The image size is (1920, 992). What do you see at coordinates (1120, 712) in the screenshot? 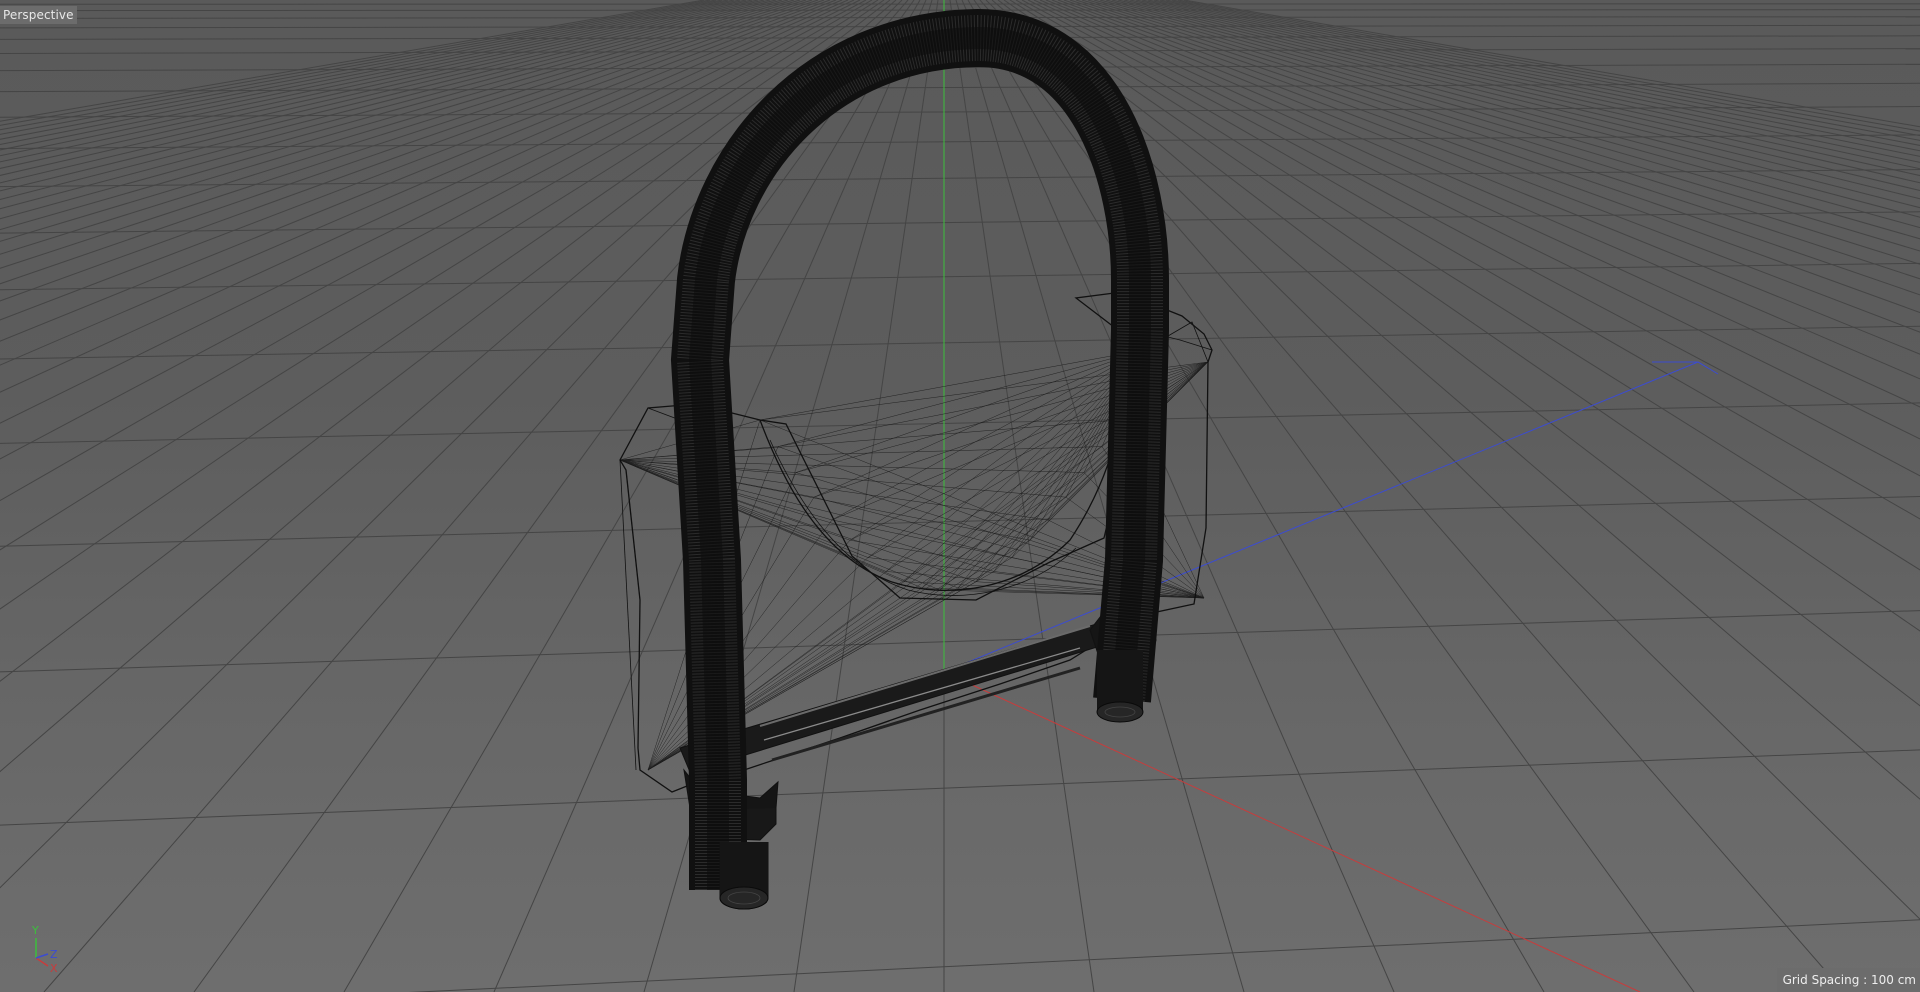
I see `rod-end-right` at bounding box center [1120, 712].